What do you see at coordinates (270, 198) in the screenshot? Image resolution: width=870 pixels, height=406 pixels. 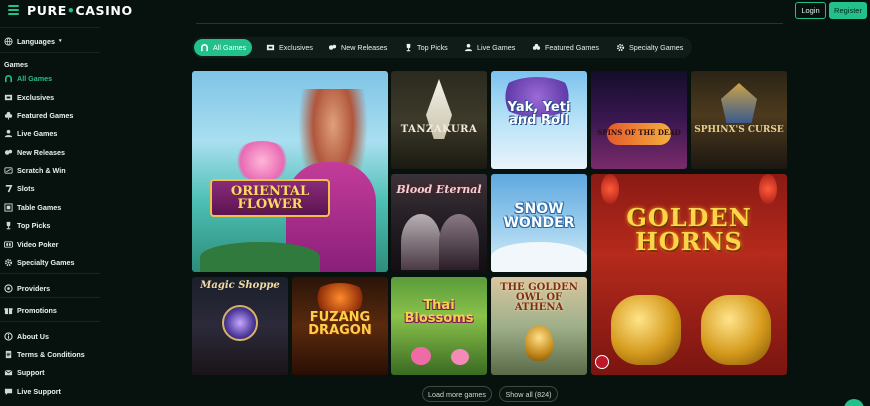 I see `game-title: ORIENTAL FLOWER` at bounding box center [270, 198].